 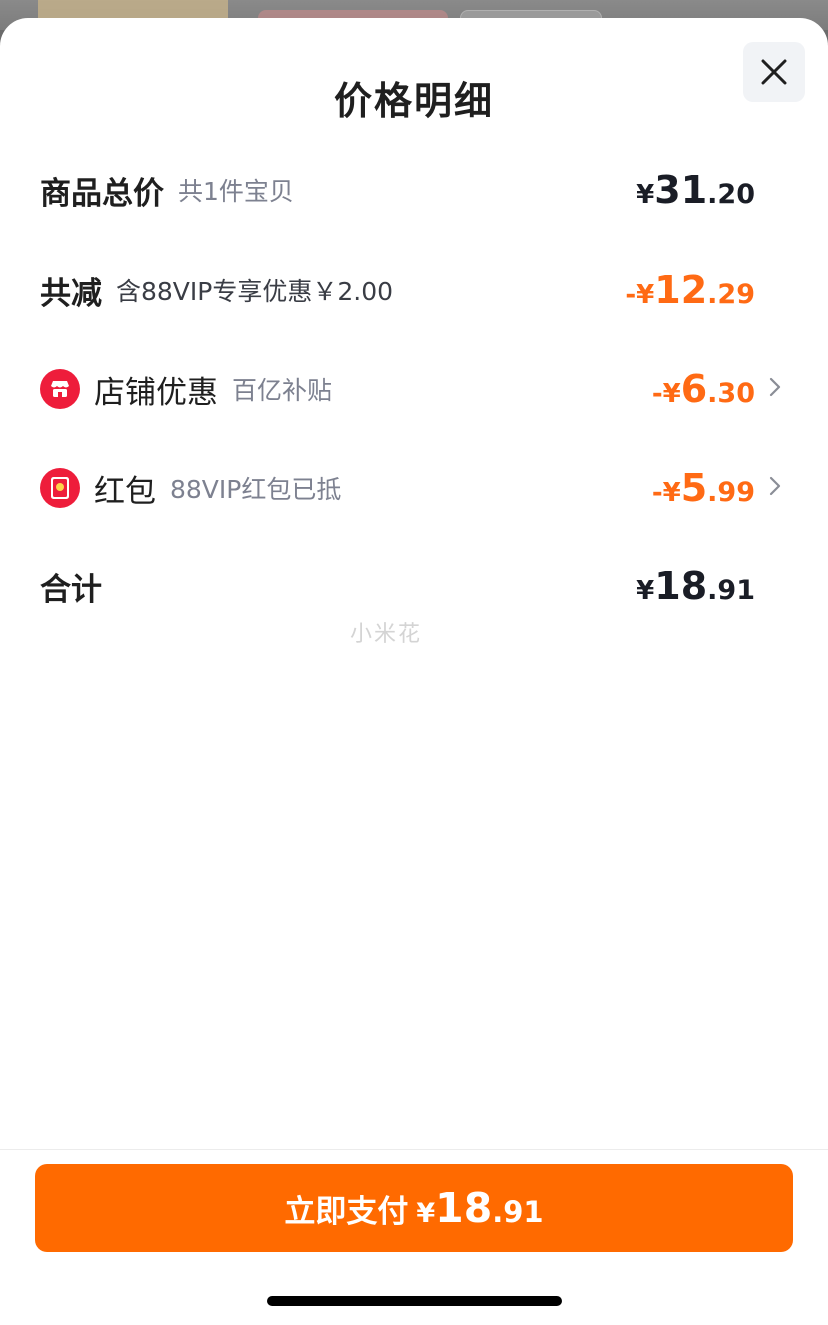 I want to click on divider, so click(x=414, y=1149).